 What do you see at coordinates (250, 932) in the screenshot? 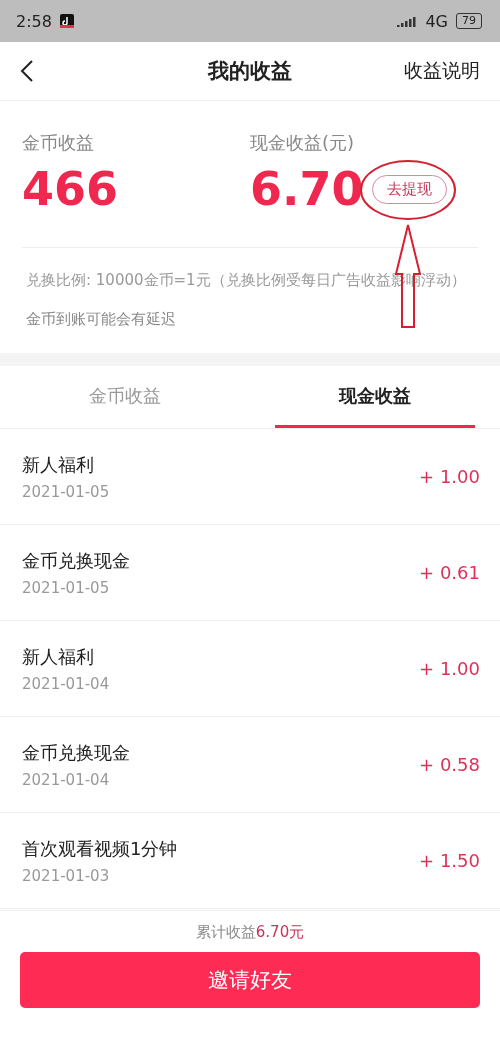
I see `total-earnings: 累计收益6.70元` at bounding box center [250, 932].